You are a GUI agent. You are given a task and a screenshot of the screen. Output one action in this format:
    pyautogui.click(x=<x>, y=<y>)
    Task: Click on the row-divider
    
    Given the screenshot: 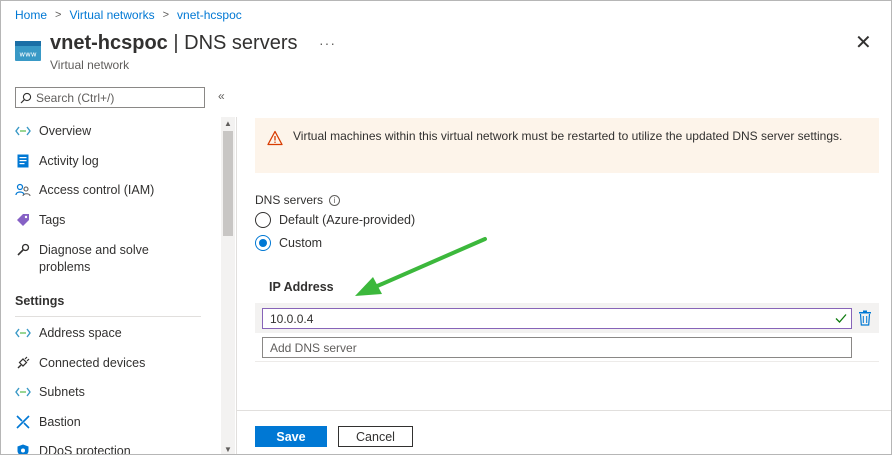 What is the action you would take?
    pyautogui.click(x=567, y=361)
    